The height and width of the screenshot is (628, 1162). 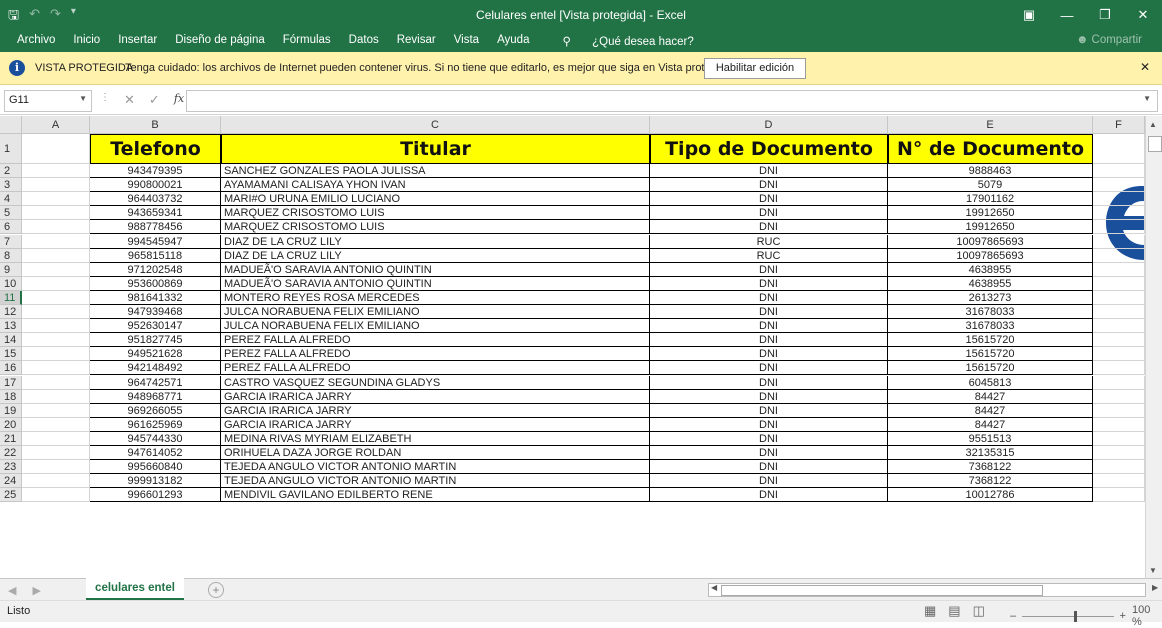 What do you see at coordinates (155, 269) in the screenshot?
I see `table-cell-tel: 971202548` at bounding box center [155, 269].